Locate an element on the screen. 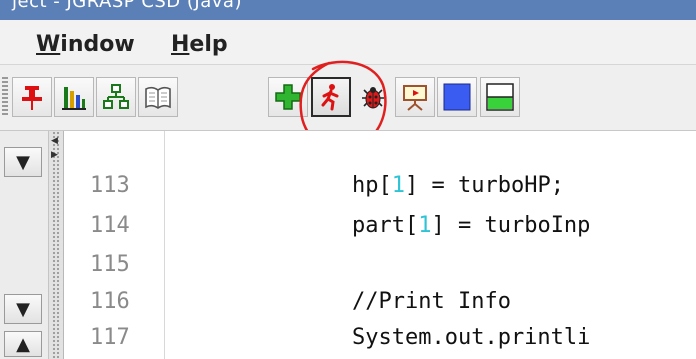 This screenshot has width=696, height=359. uml-button is located at coordinates (116, 97).